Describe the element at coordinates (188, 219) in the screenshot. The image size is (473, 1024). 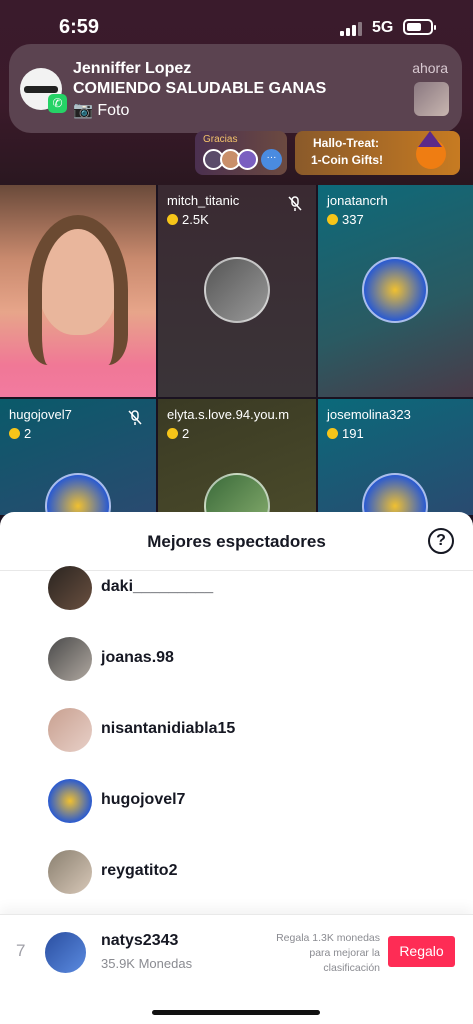
I see `guest-coins: 2.5K` at that location.